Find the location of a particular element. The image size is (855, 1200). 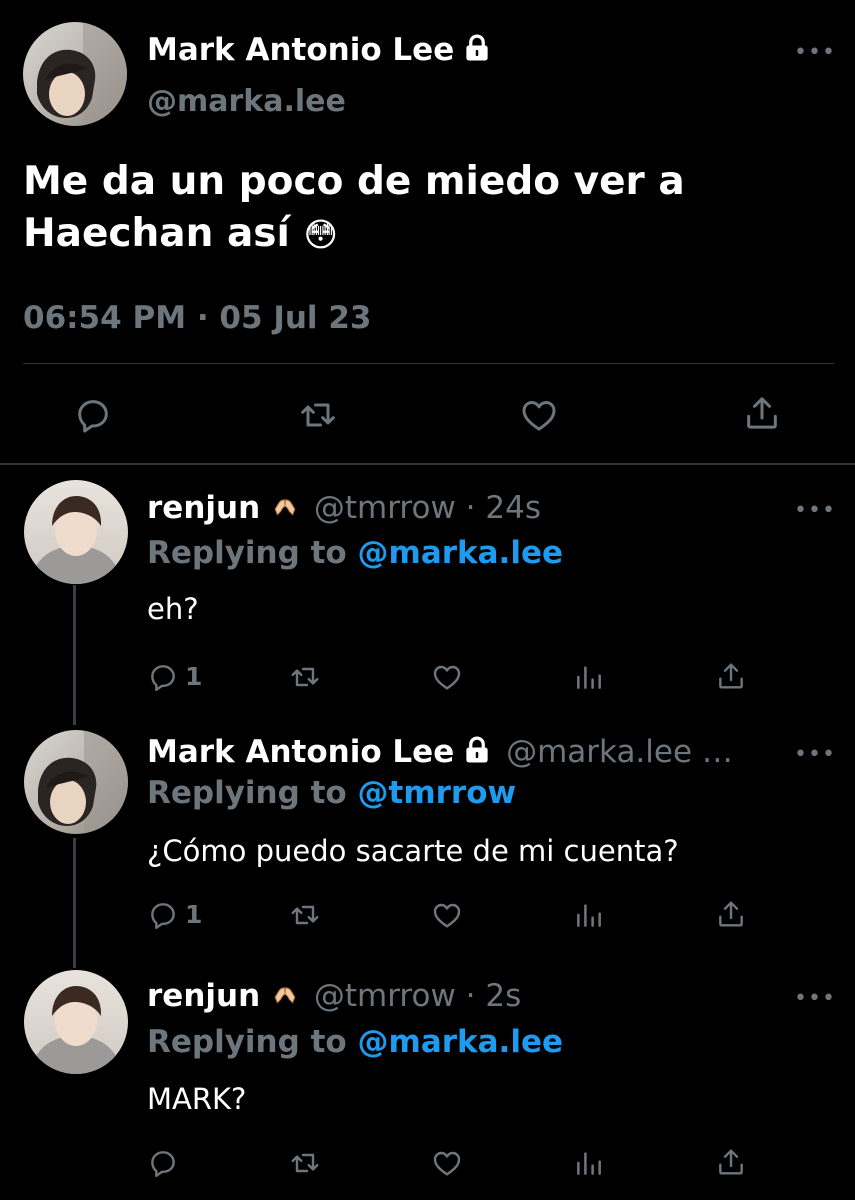

reply-display-name: Mark Antonio Lee is located at coordinates (300, 752).